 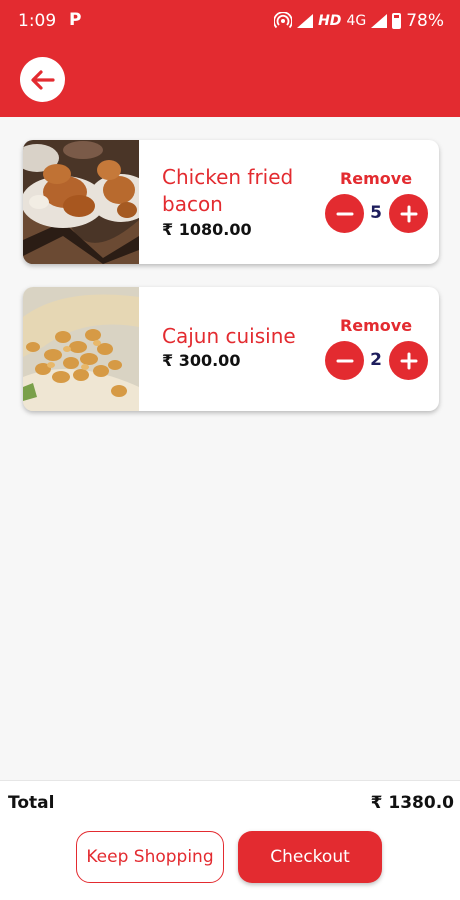 I want to click on battery-percent: 78%, so click(x=425, y=21).